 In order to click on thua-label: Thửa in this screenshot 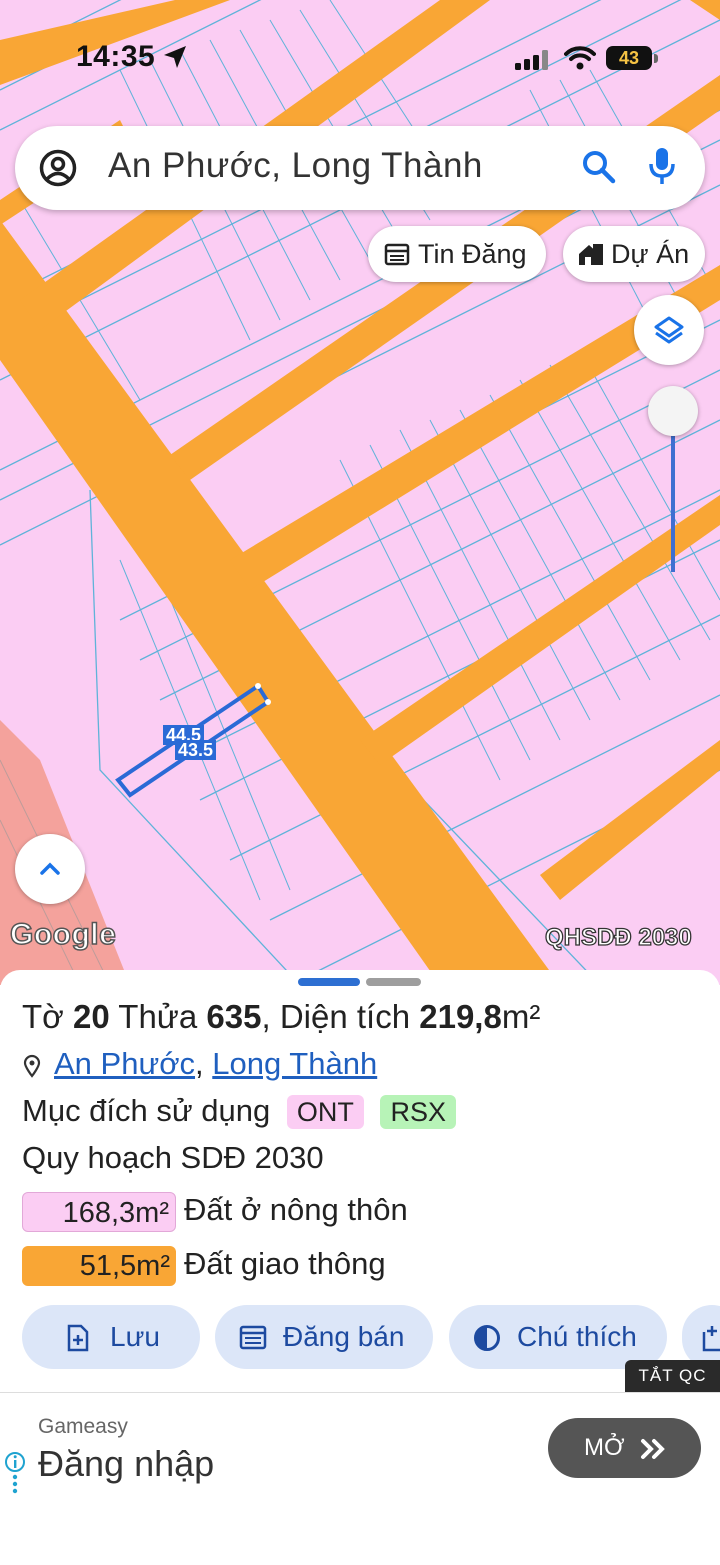, I will do `click(158, 1016)`.